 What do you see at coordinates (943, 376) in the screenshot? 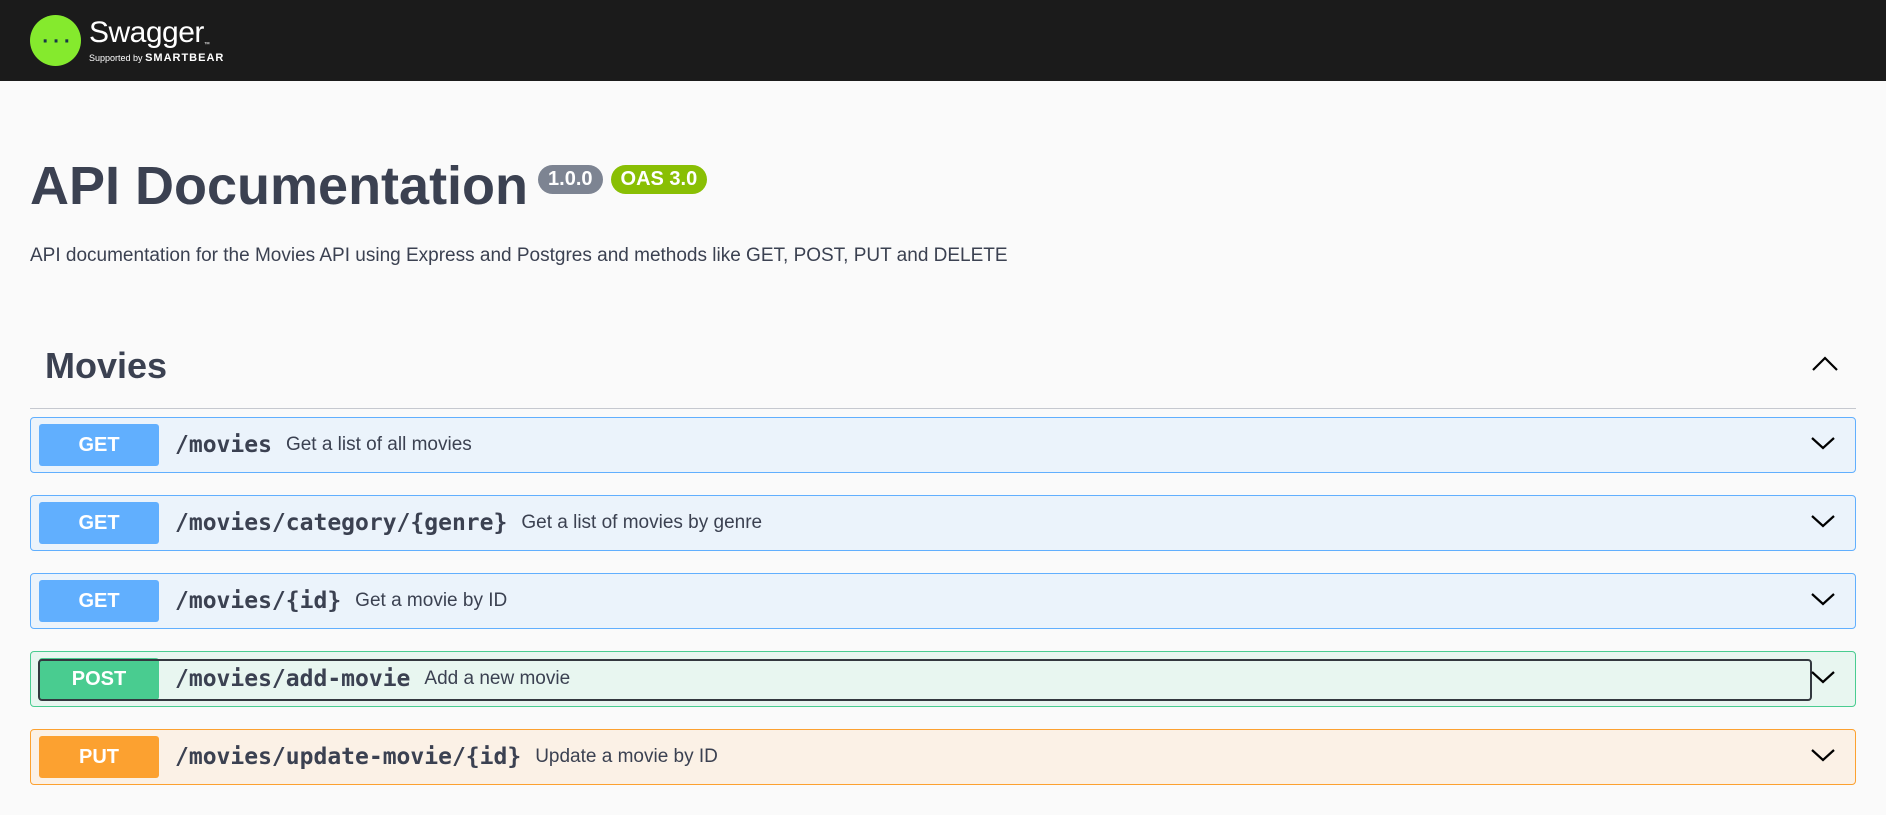
I see `tag-header: Movies` at bounding box center [943, 376].